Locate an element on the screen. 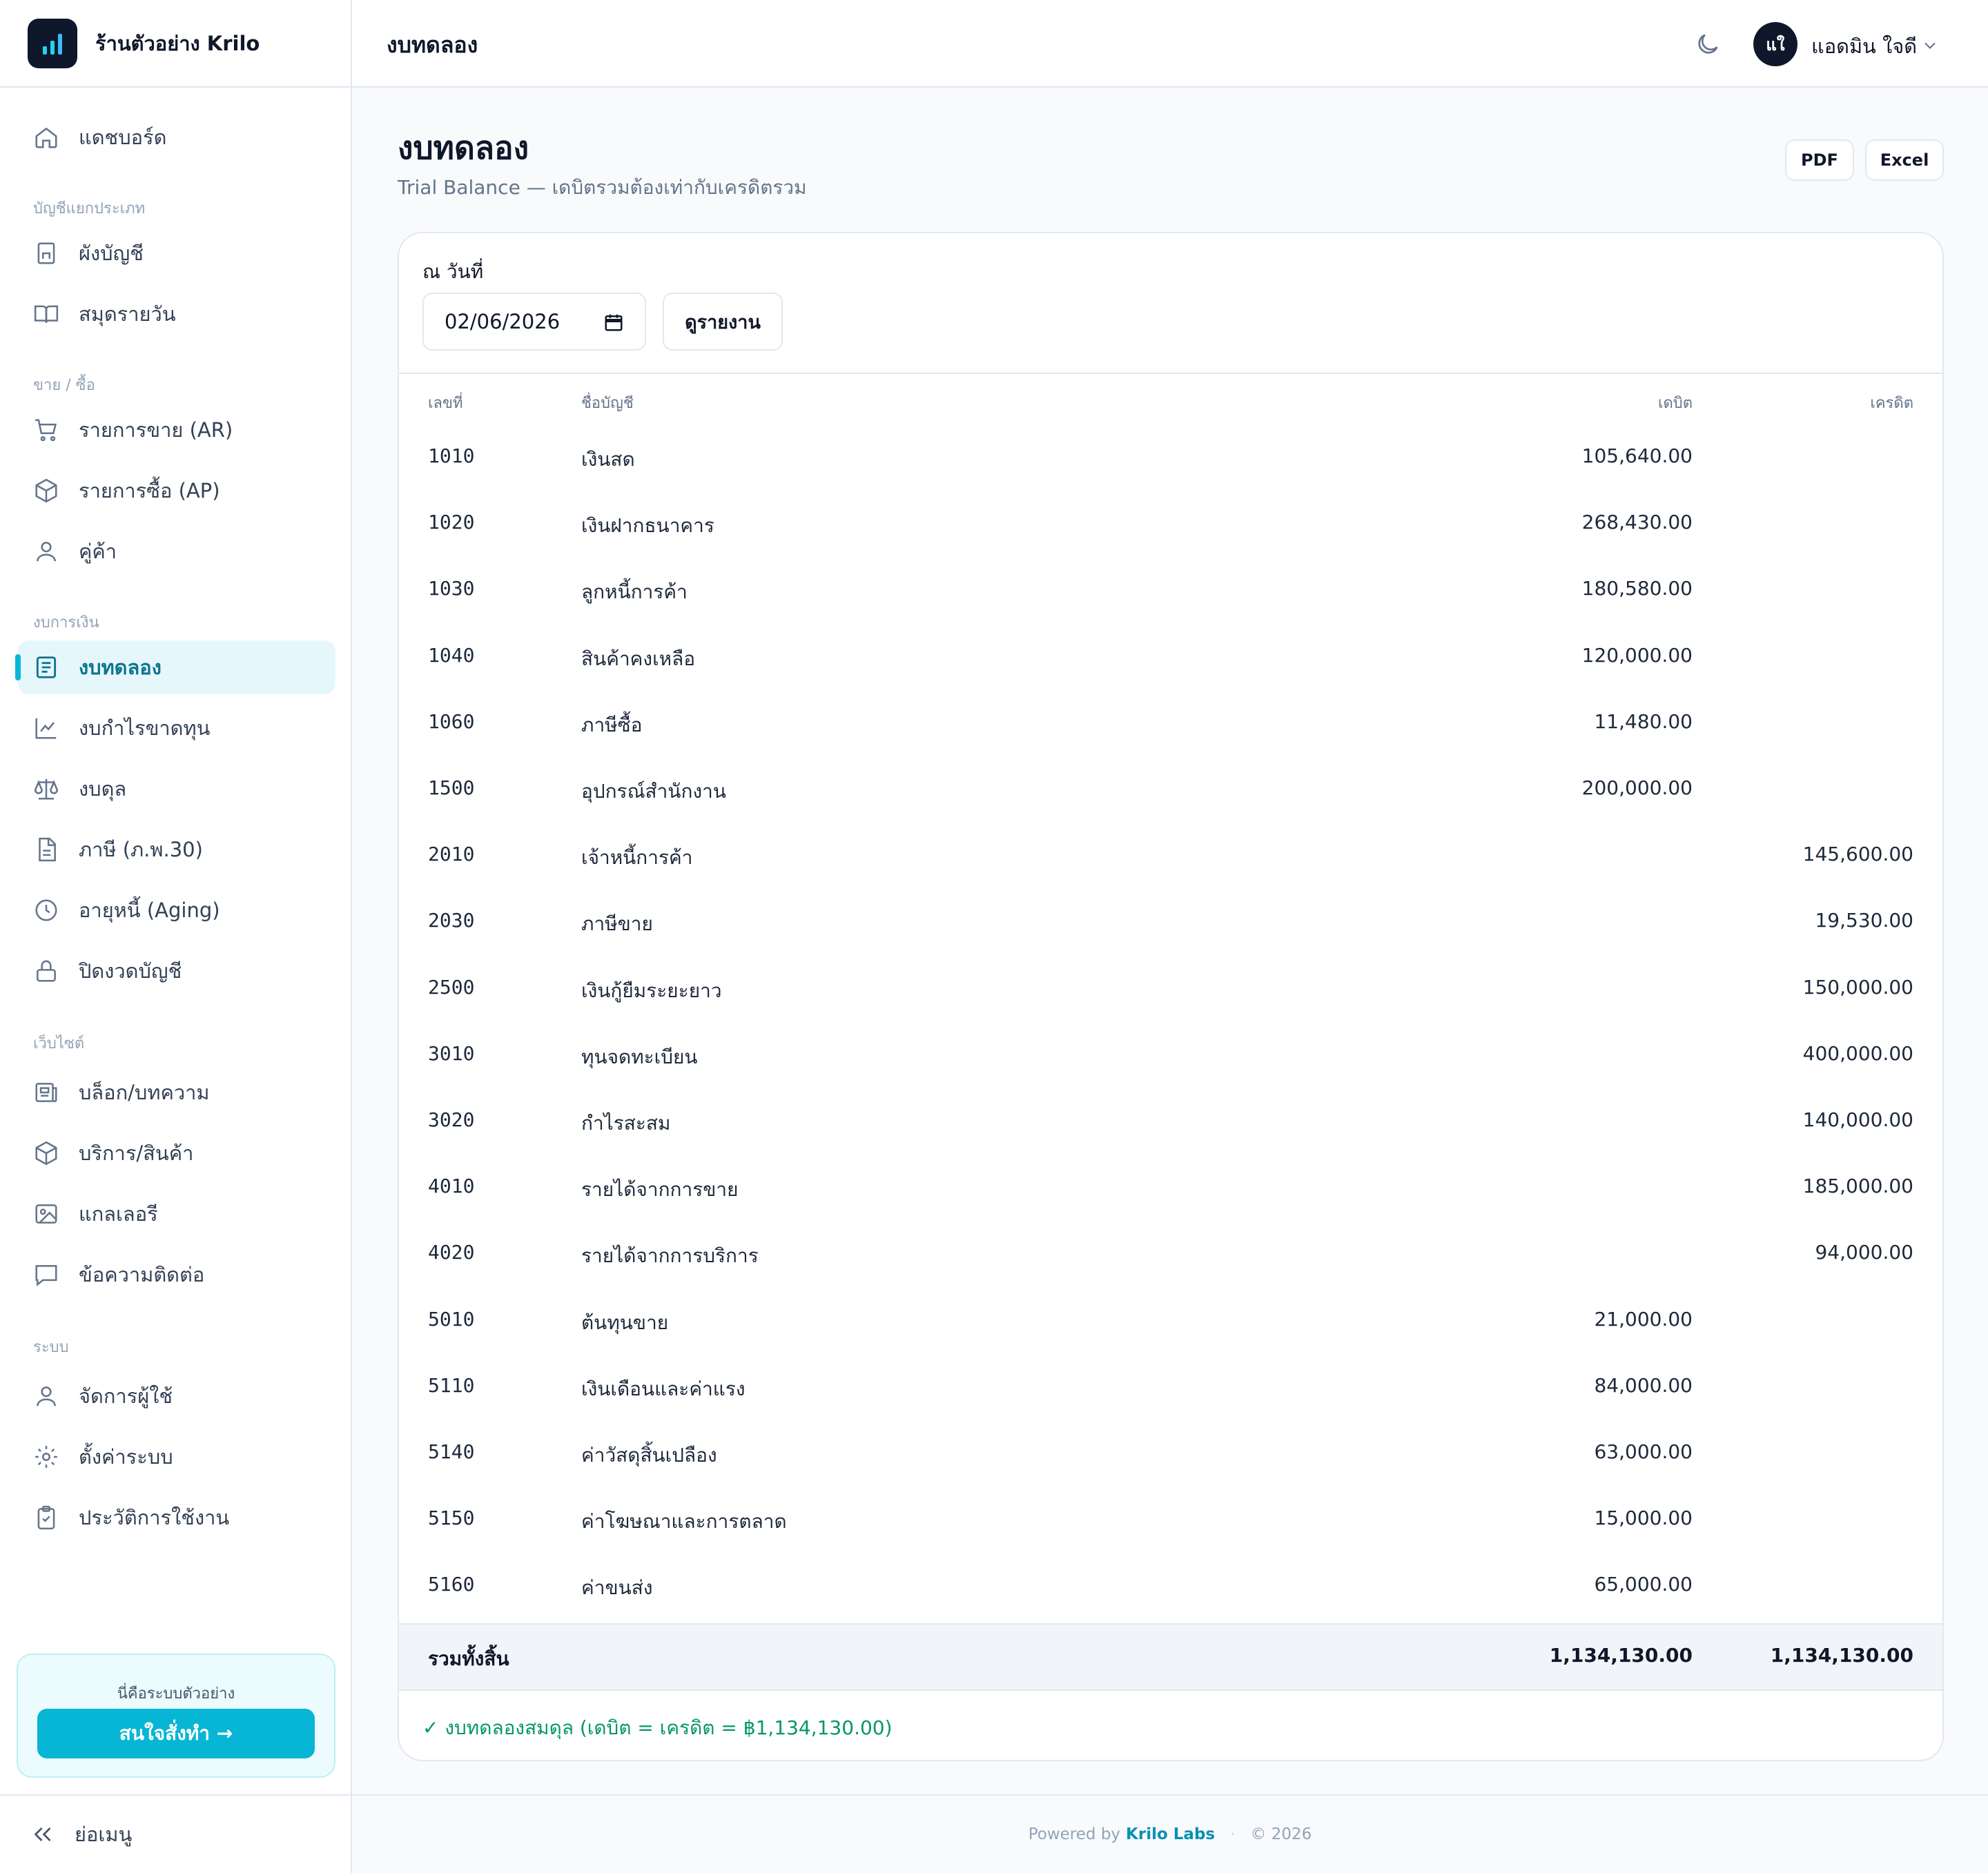 The height and width of the screenshot is (1873, 1988). brand: ร้านตัวอย่าง Krilo is located at coordinates (175, 44).